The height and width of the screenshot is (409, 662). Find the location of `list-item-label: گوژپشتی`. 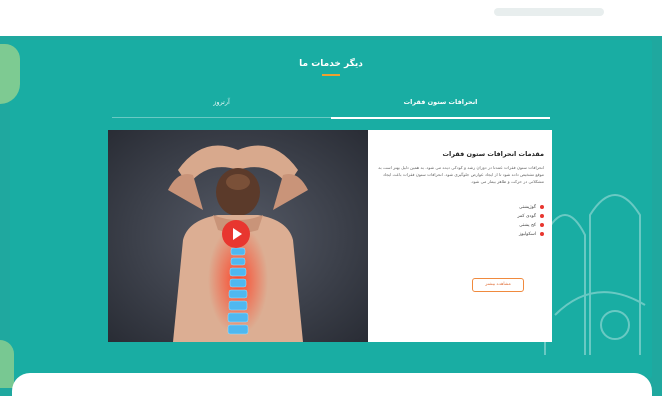

list-item-label: گوژپشتی is located at coordinates (527, 207).